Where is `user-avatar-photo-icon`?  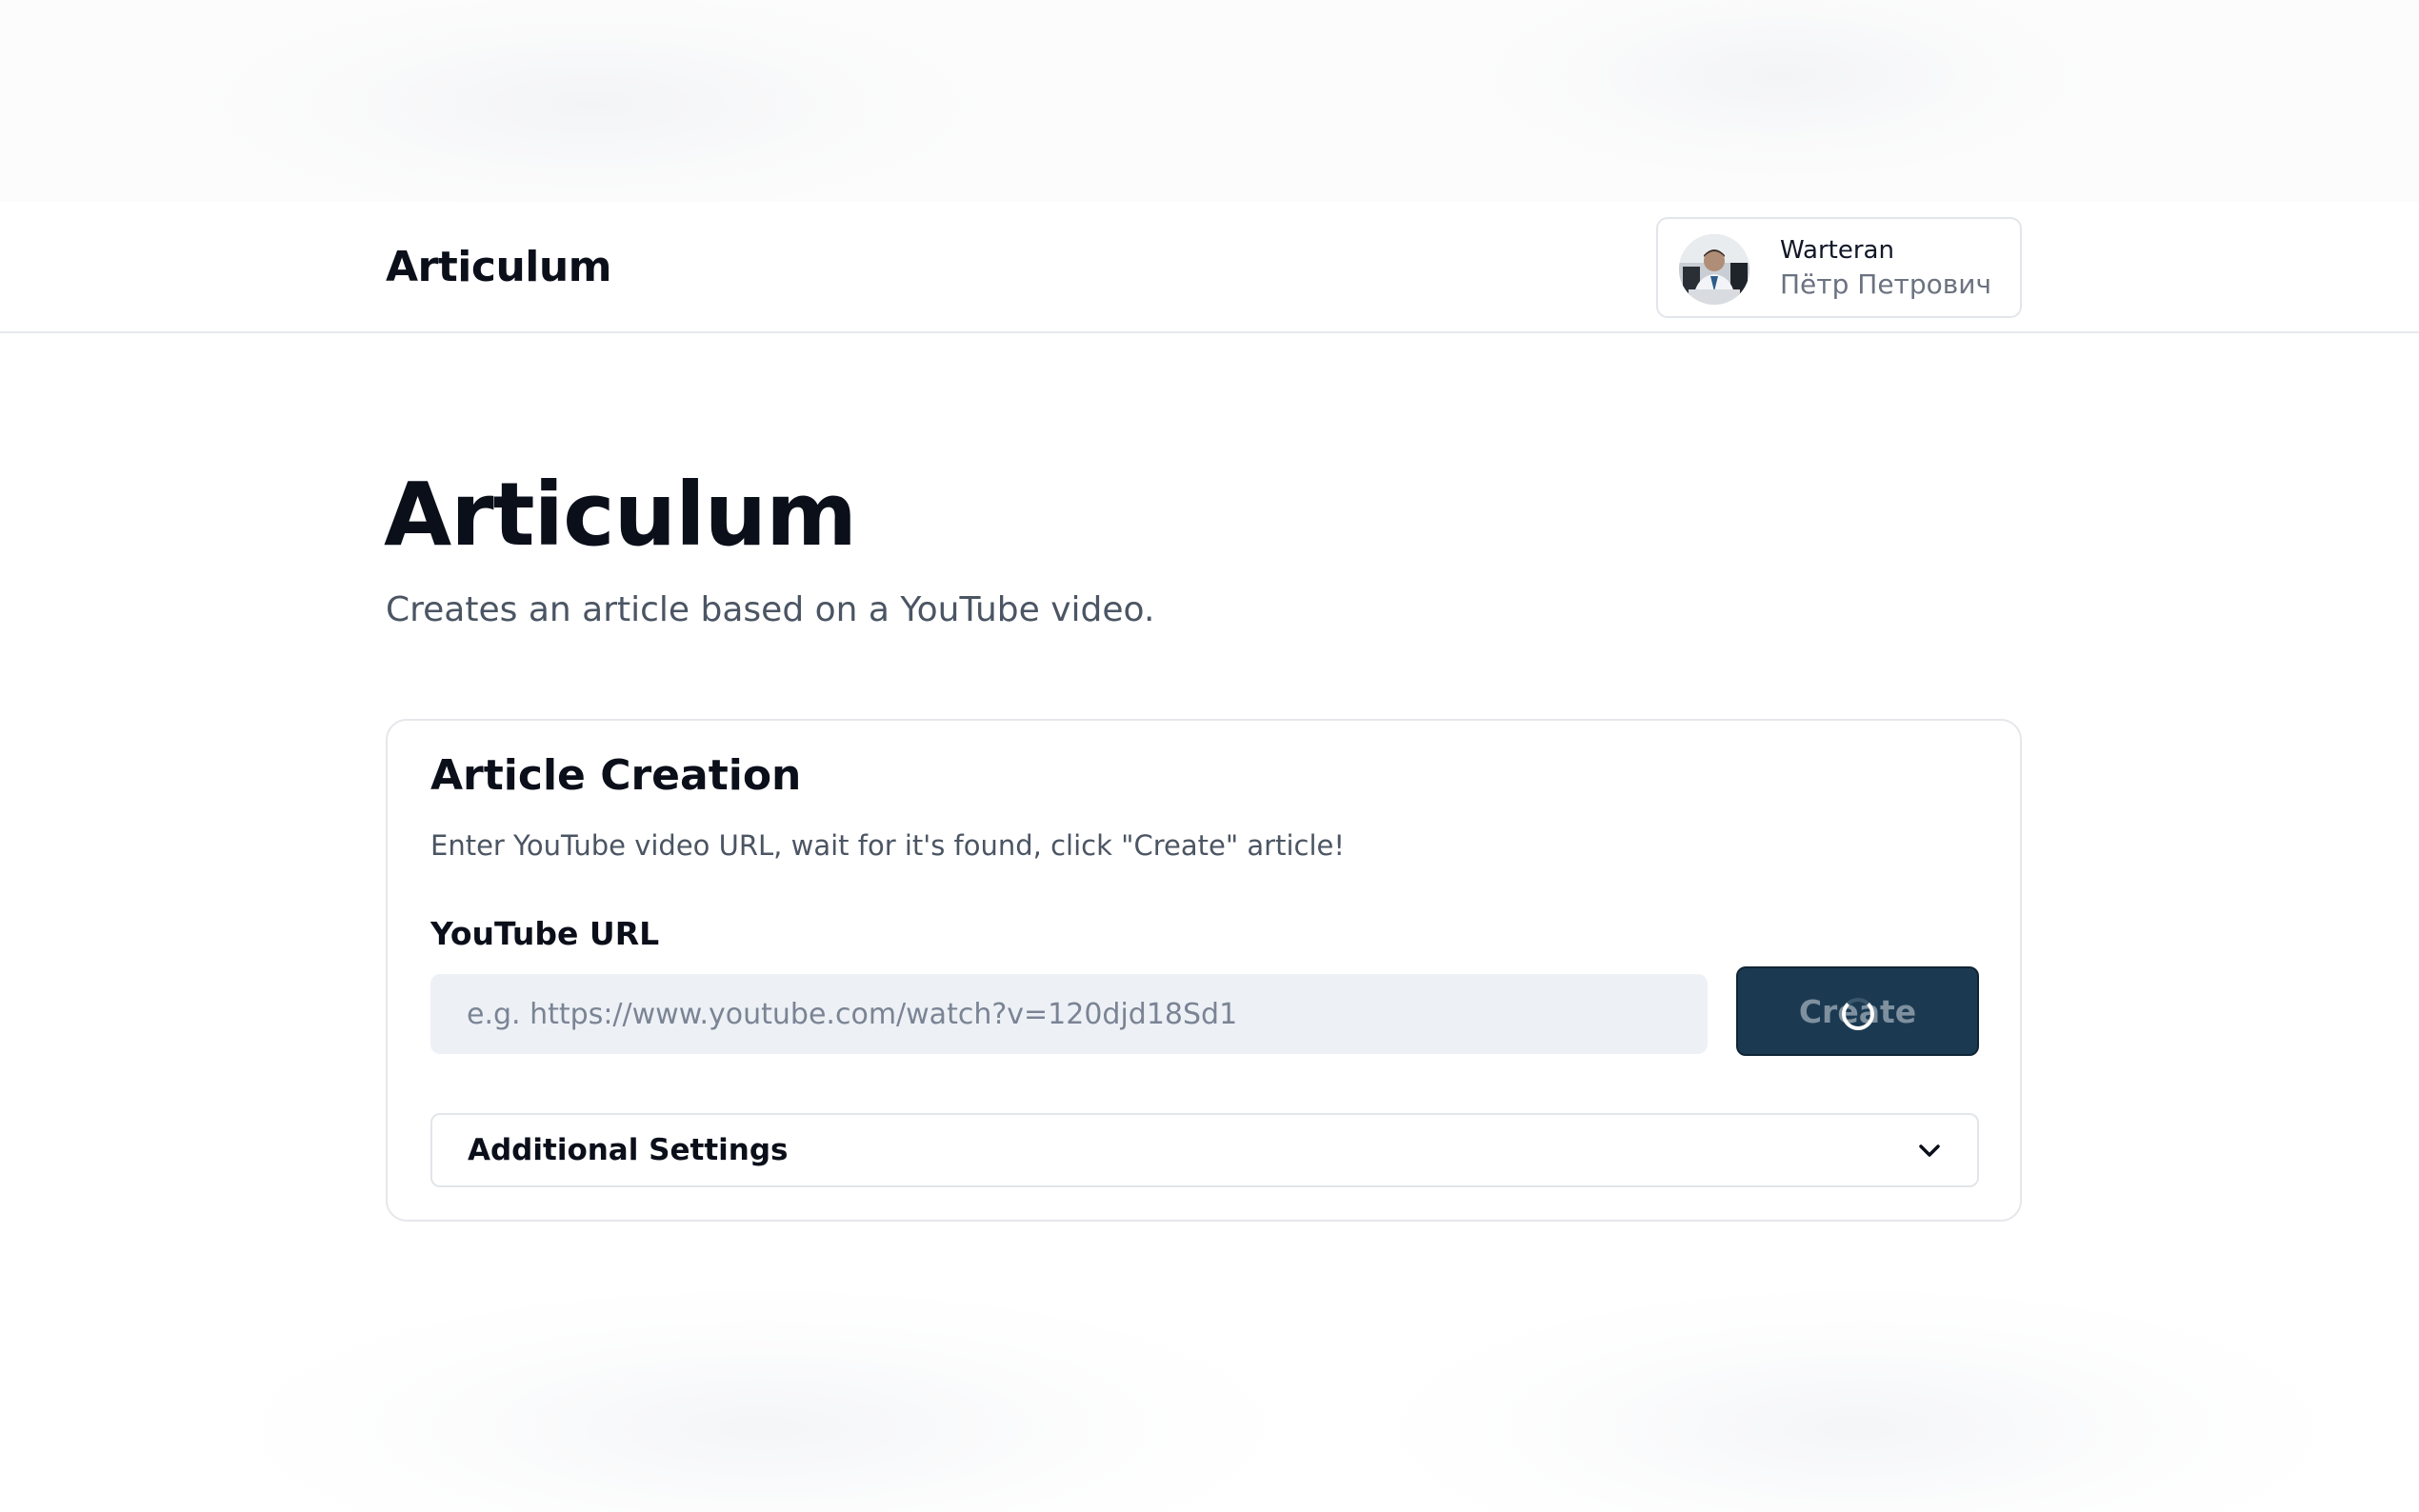
user-avatar-photo-icon is located at coordinates (1714, 269).